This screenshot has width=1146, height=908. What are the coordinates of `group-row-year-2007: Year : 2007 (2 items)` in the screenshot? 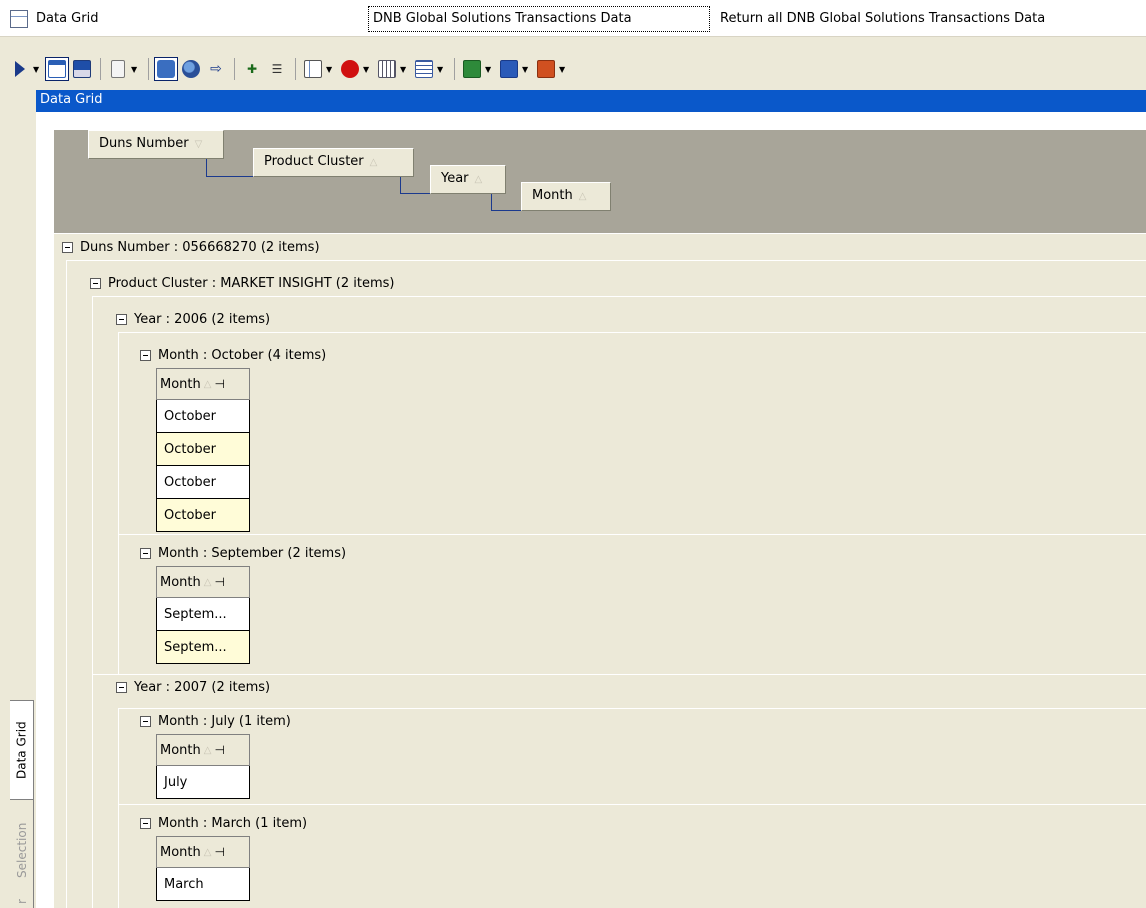 It's located at (193, 687).